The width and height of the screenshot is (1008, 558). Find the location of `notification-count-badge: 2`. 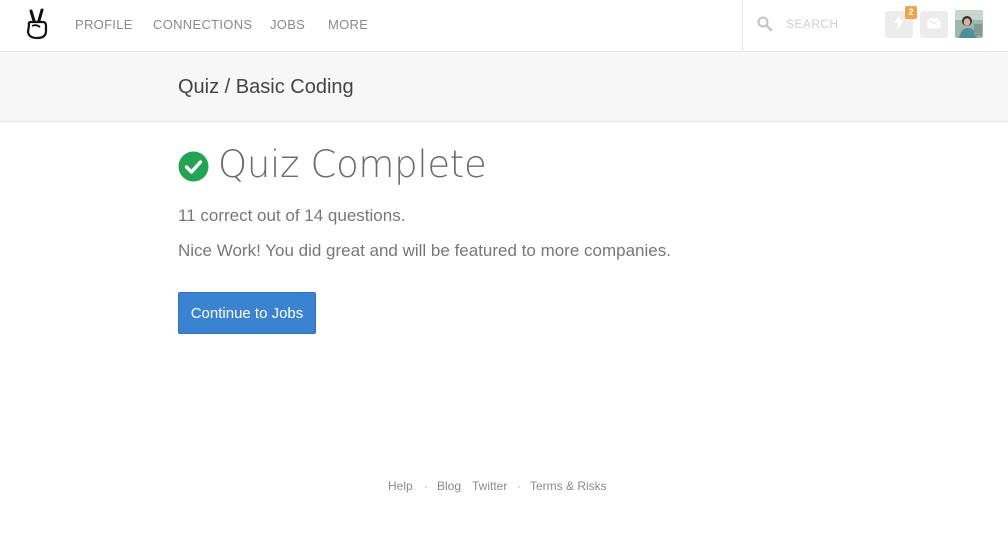

notification-count-badge: 2 is located at coordinates (911, 12).